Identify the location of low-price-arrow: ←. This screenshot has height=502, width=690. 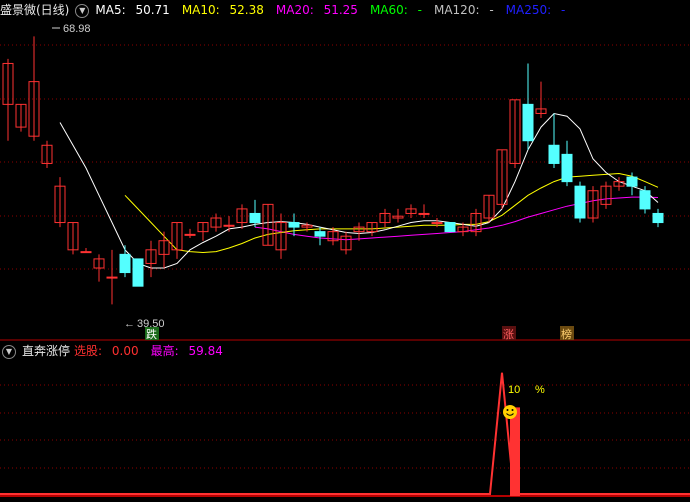
(129, 324).